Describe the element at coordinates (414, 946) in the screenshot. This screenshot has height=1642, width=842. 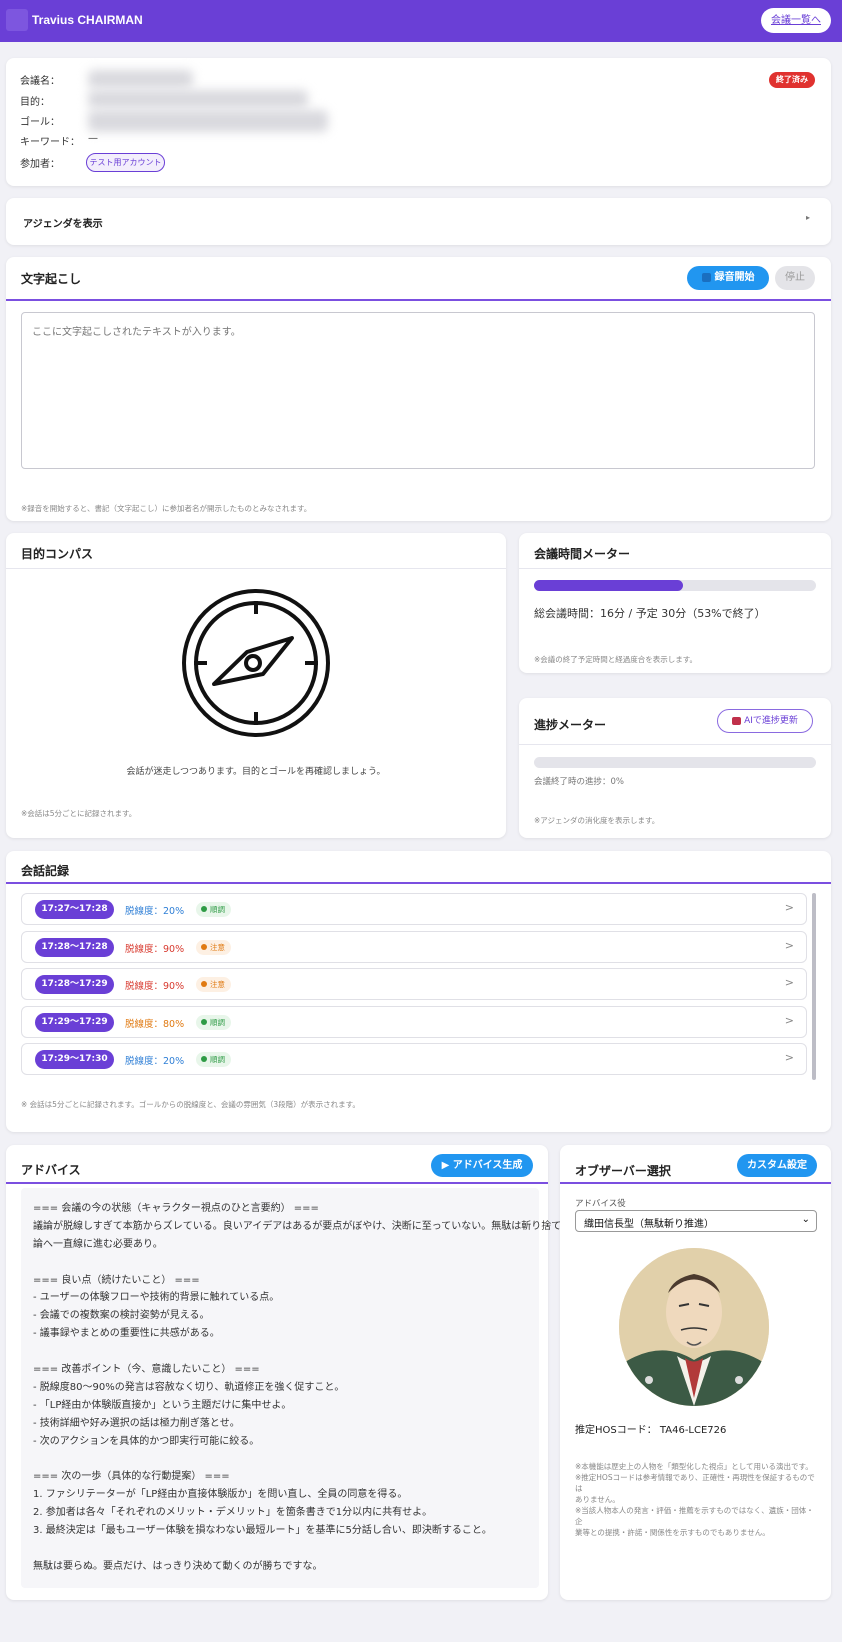
I see `log-row: 17:28〜17:28 脱線度：90% 注意 >` at that location.